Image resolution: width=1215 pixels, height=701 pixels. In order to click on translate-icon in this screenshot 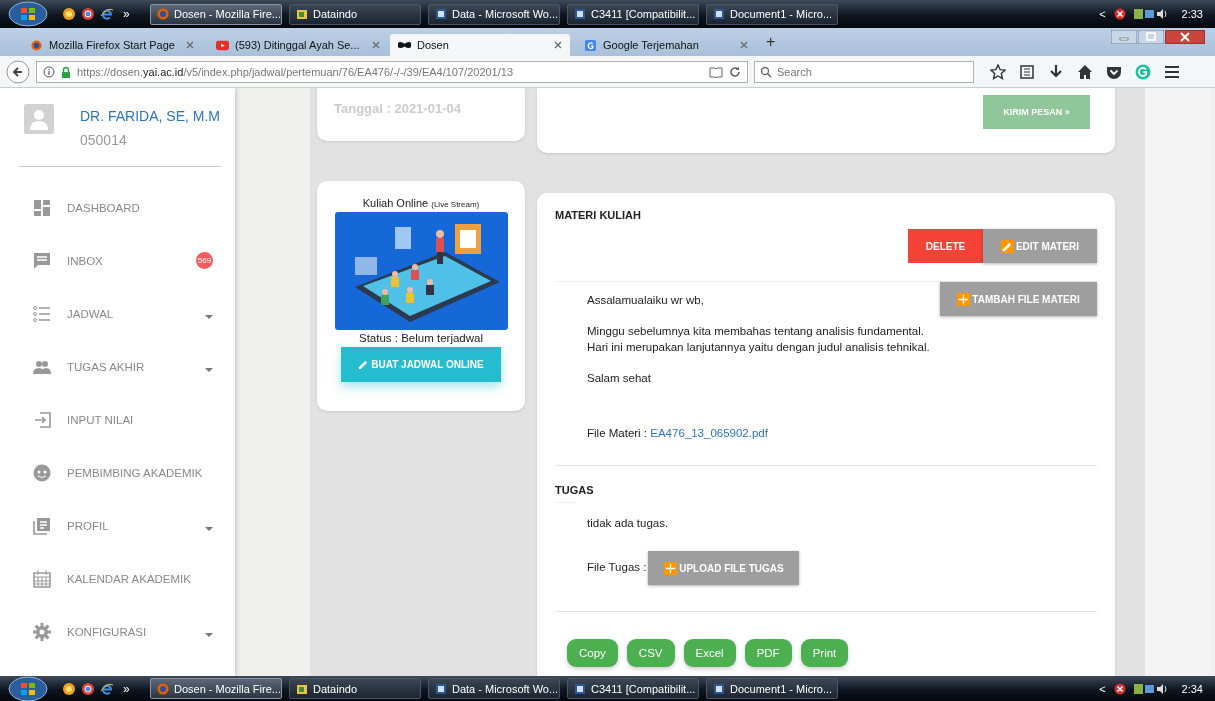, I will do `click(590, 45)`.